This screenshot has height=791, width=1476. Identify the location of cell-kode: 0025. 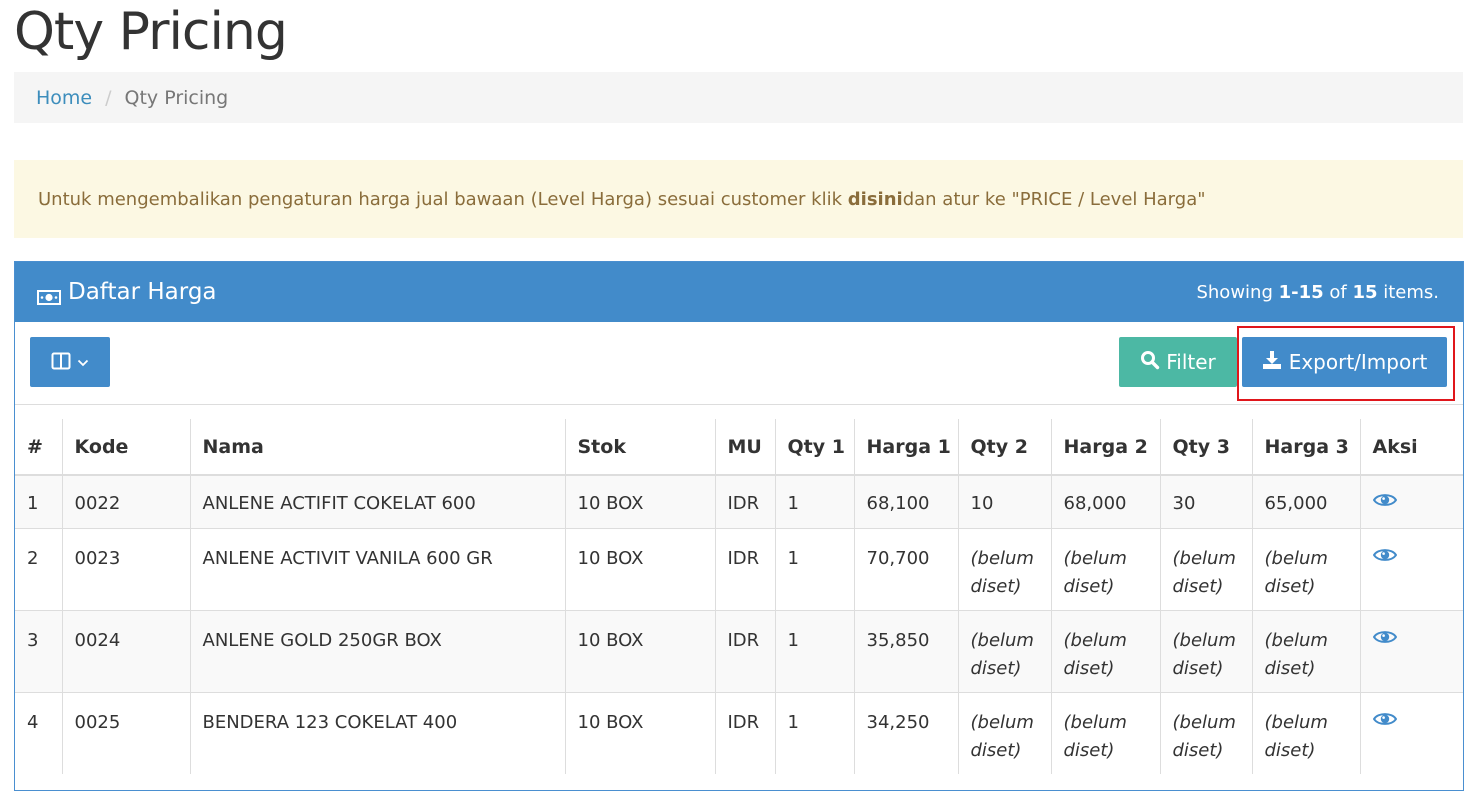
(125, 733).